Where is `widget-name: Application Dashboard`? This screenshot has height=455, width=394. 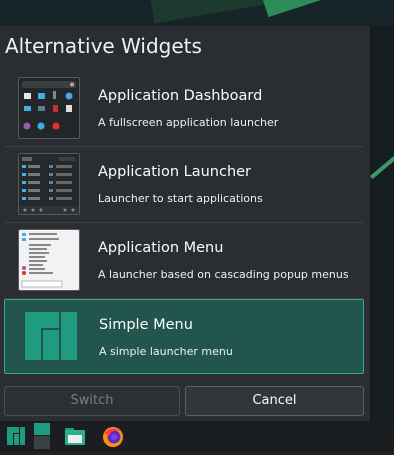 widget-name: Application Dashboard is located at coordinates (180, 96).